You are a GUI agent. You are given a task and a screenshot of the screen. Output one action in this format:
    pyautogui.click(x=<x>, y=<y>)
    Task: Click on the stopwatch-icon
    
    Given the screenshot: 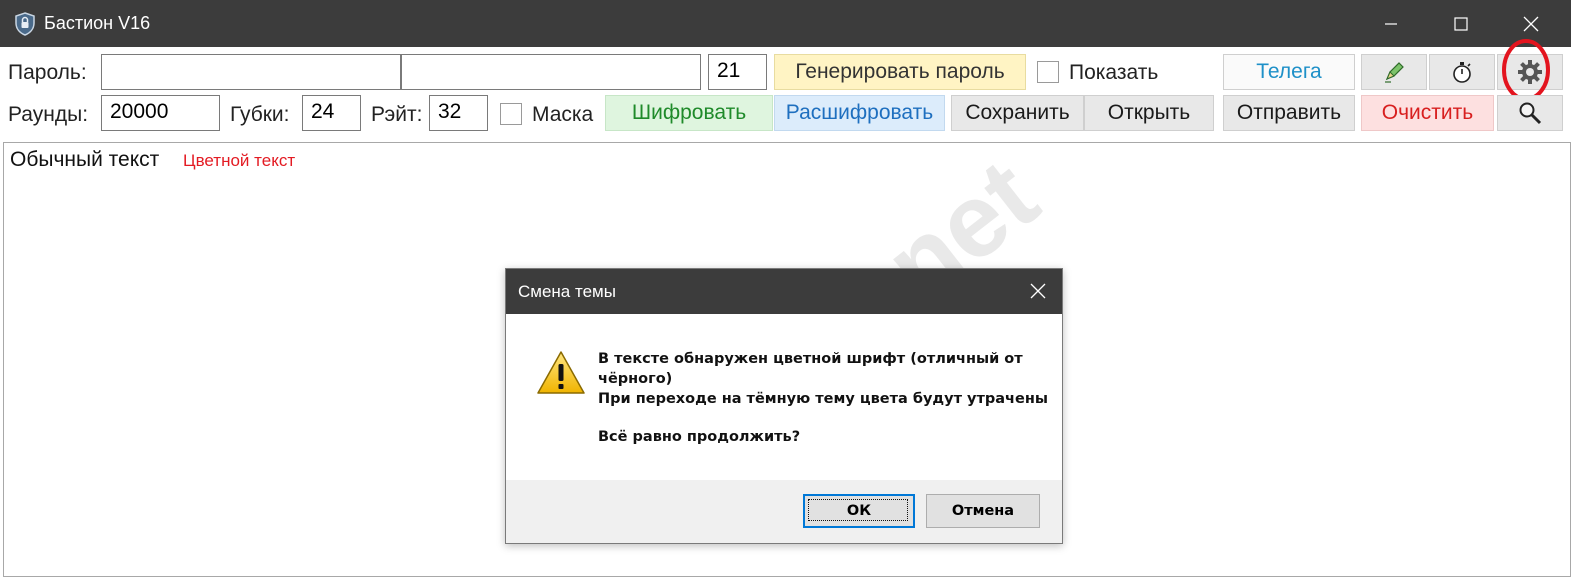 What is the action you would take?
    pyautogui.click(x=1462, y=72)
    